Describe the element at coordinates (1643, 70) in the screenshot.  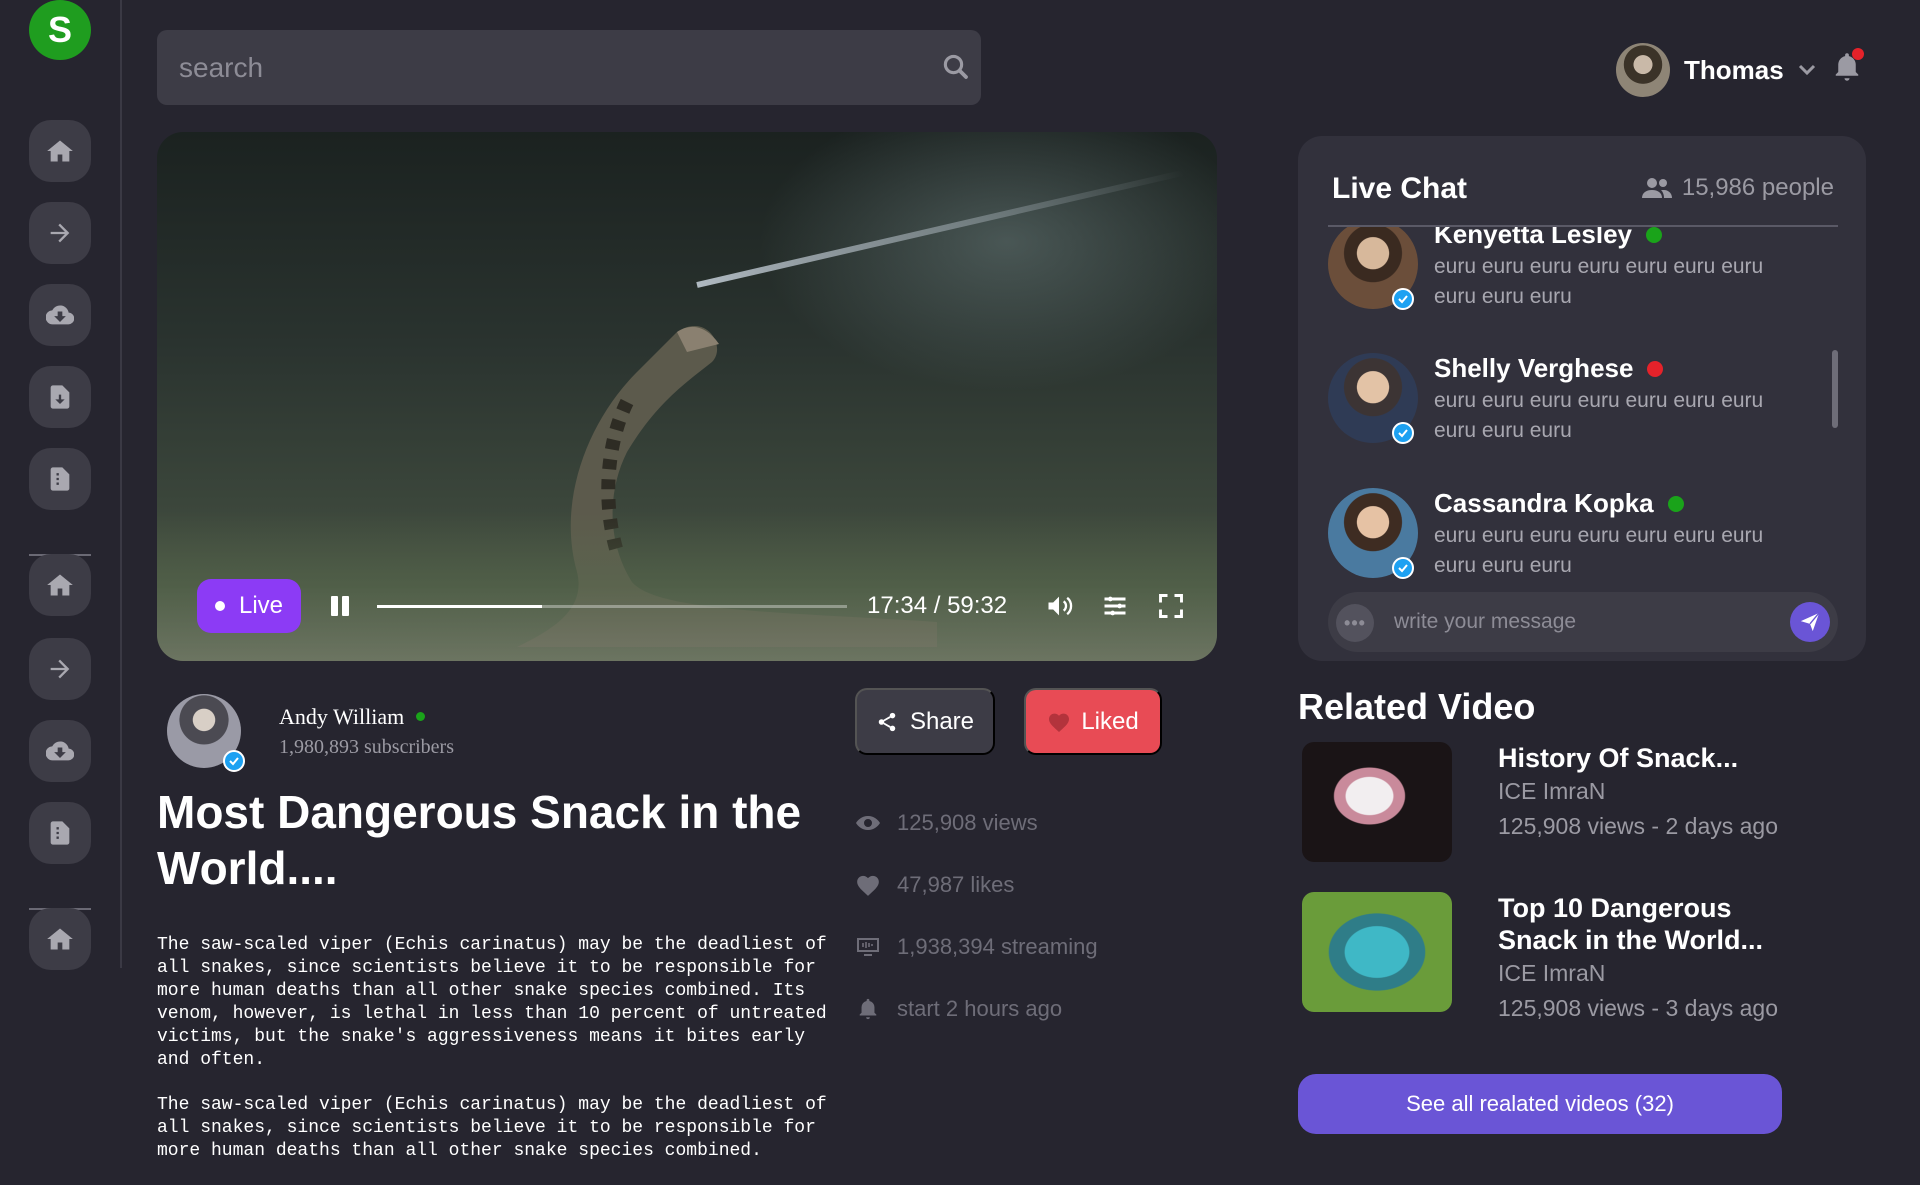
I see `user-avatar` at that location.